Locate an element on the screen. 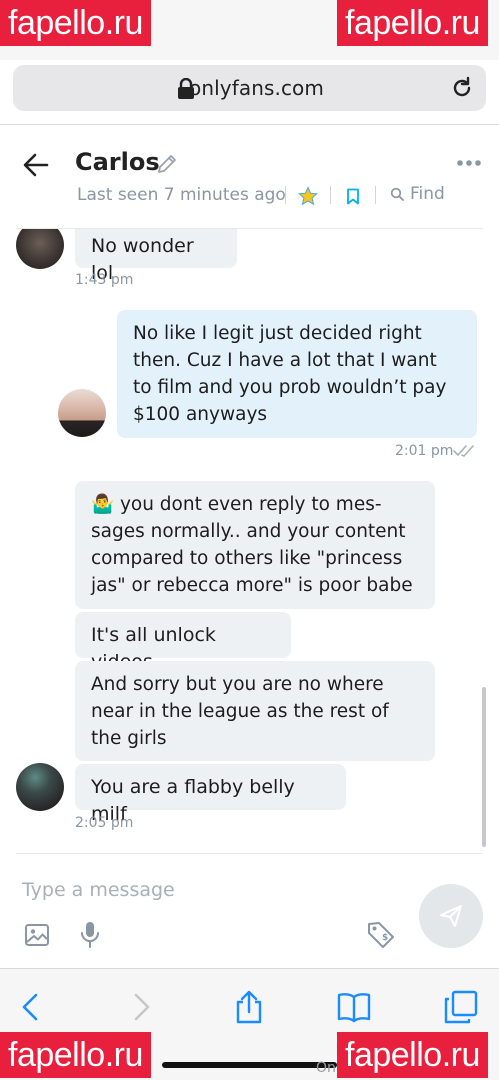  search-icon is located at coordinates (397, 194).